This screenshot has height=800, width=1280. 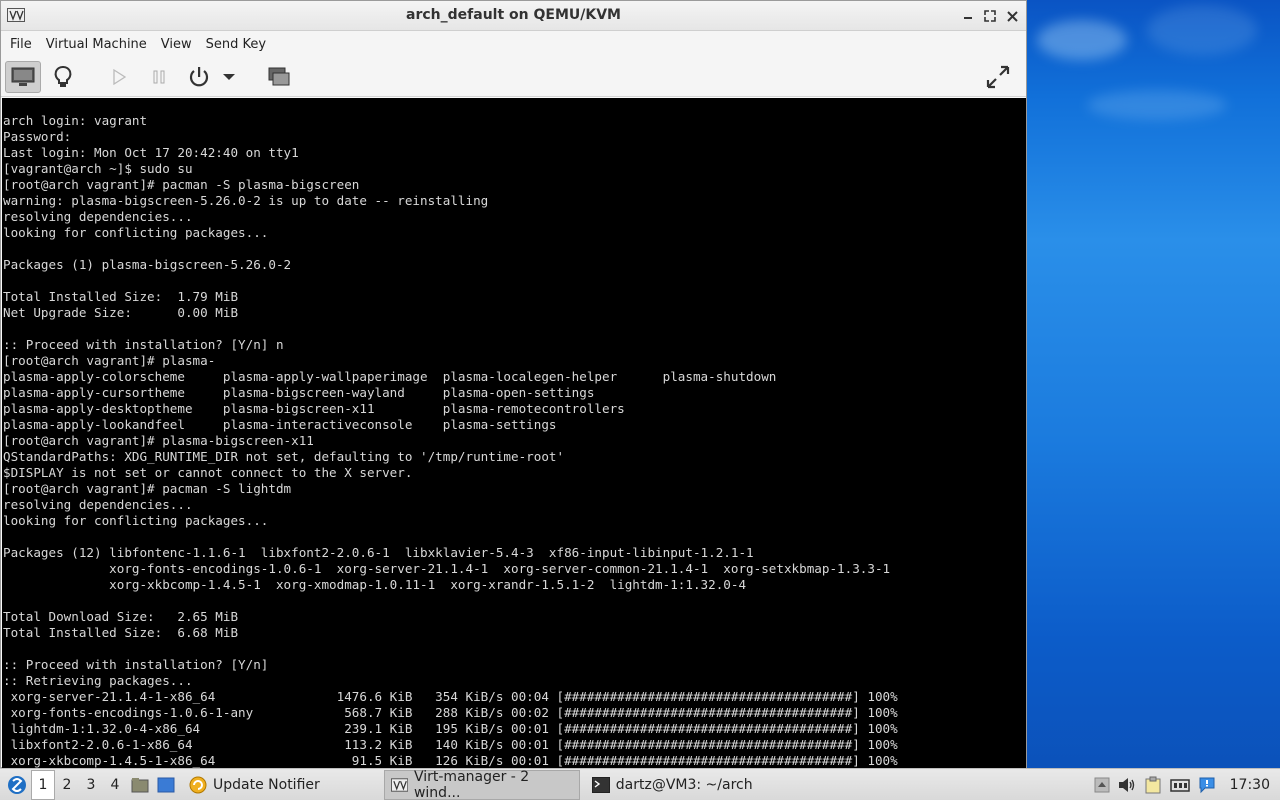 What do you see at coordinates (75, 120) in the screenshot?
I see `terminal-line: arch login: vagrant` at bounding box center [75, 120].